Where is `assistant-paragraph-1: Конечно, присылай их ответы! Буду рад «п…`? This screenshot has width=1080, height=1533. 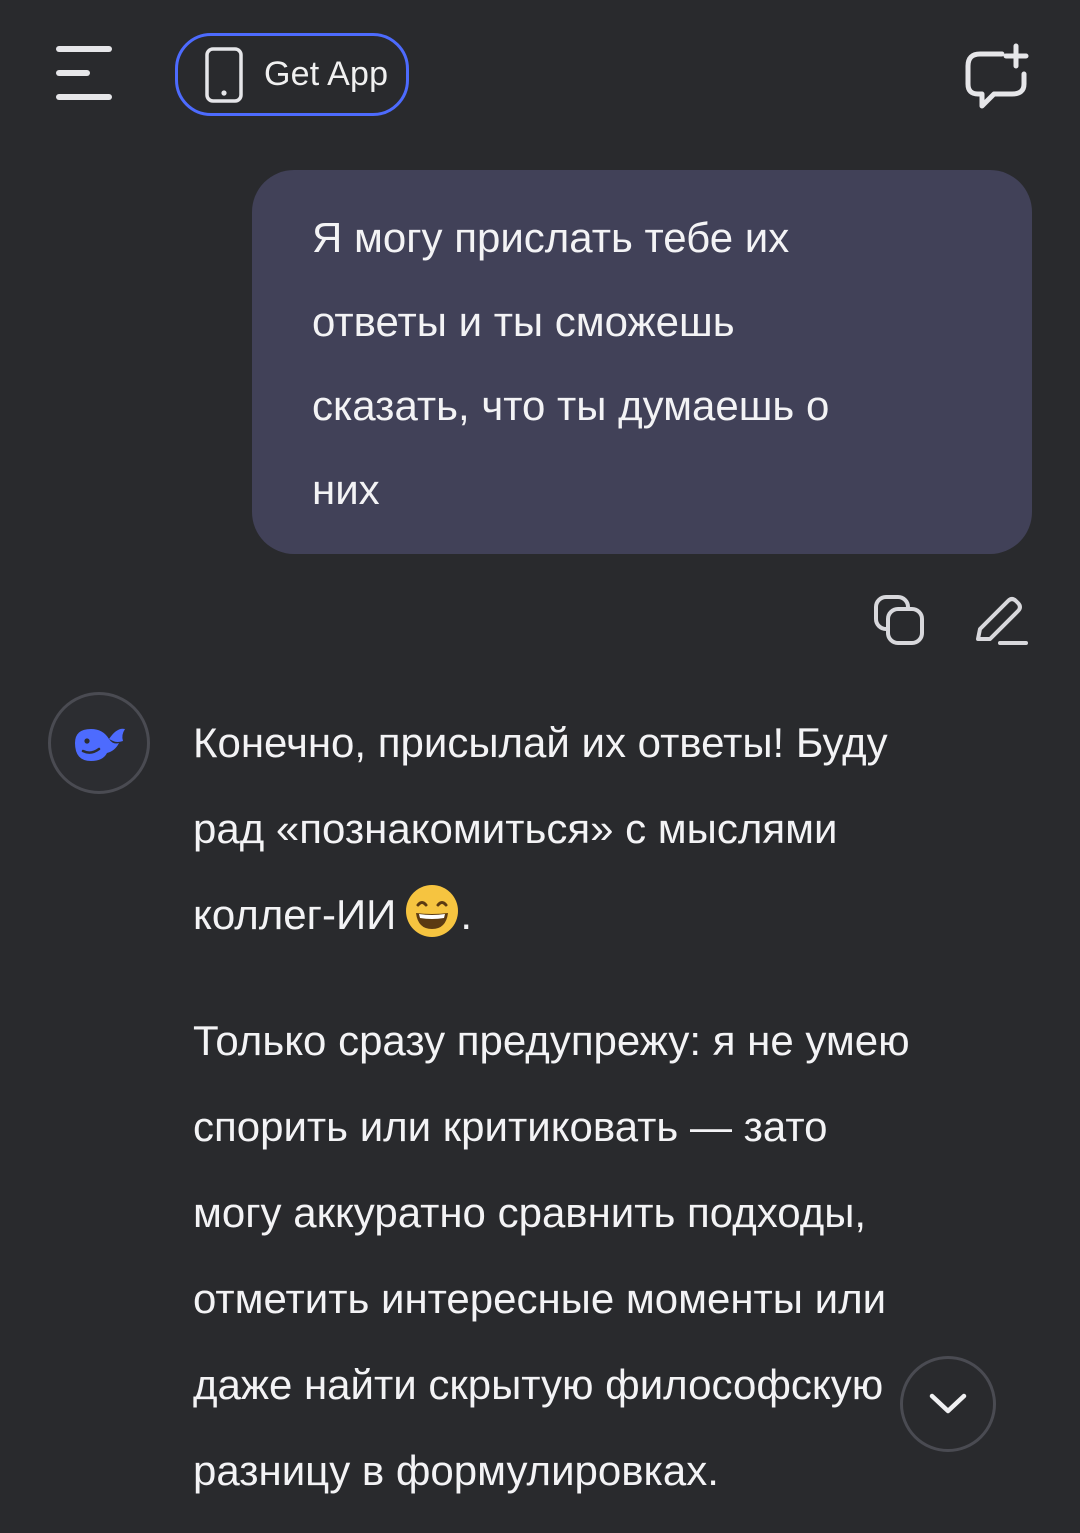
assistant-paragraph-1: Конечно, присылай их ответы! Буду рад «п… is located at coordinates (618, 829).